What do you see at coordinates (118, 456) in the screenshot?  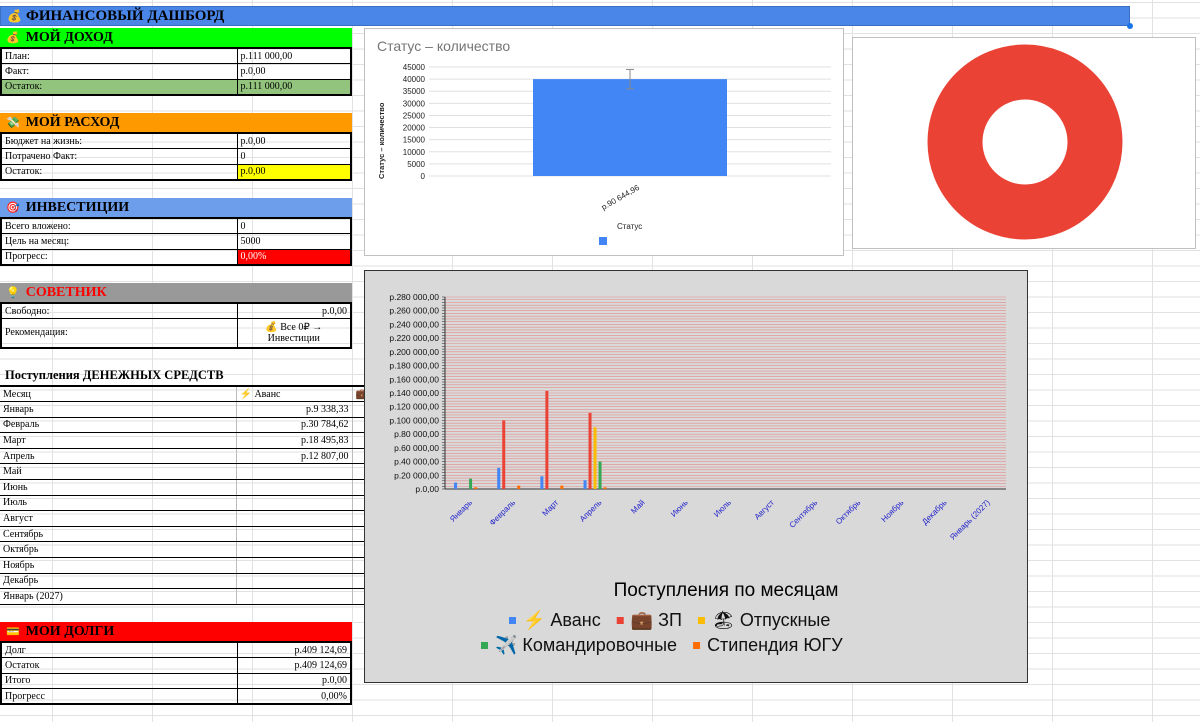 I see `cashflow-month-cell: Апрель` at bounding box center [118, 456].